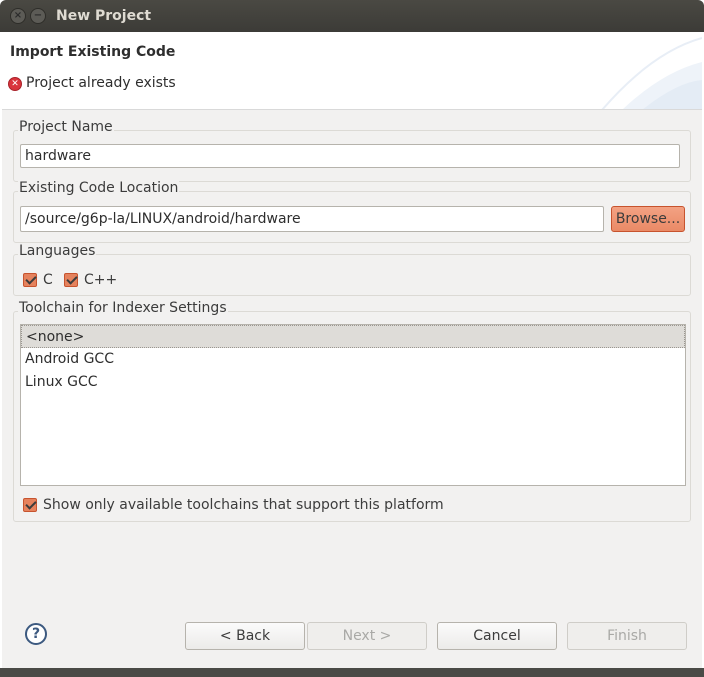  I want to click on error-message: Project already exists, so click(101, 83).